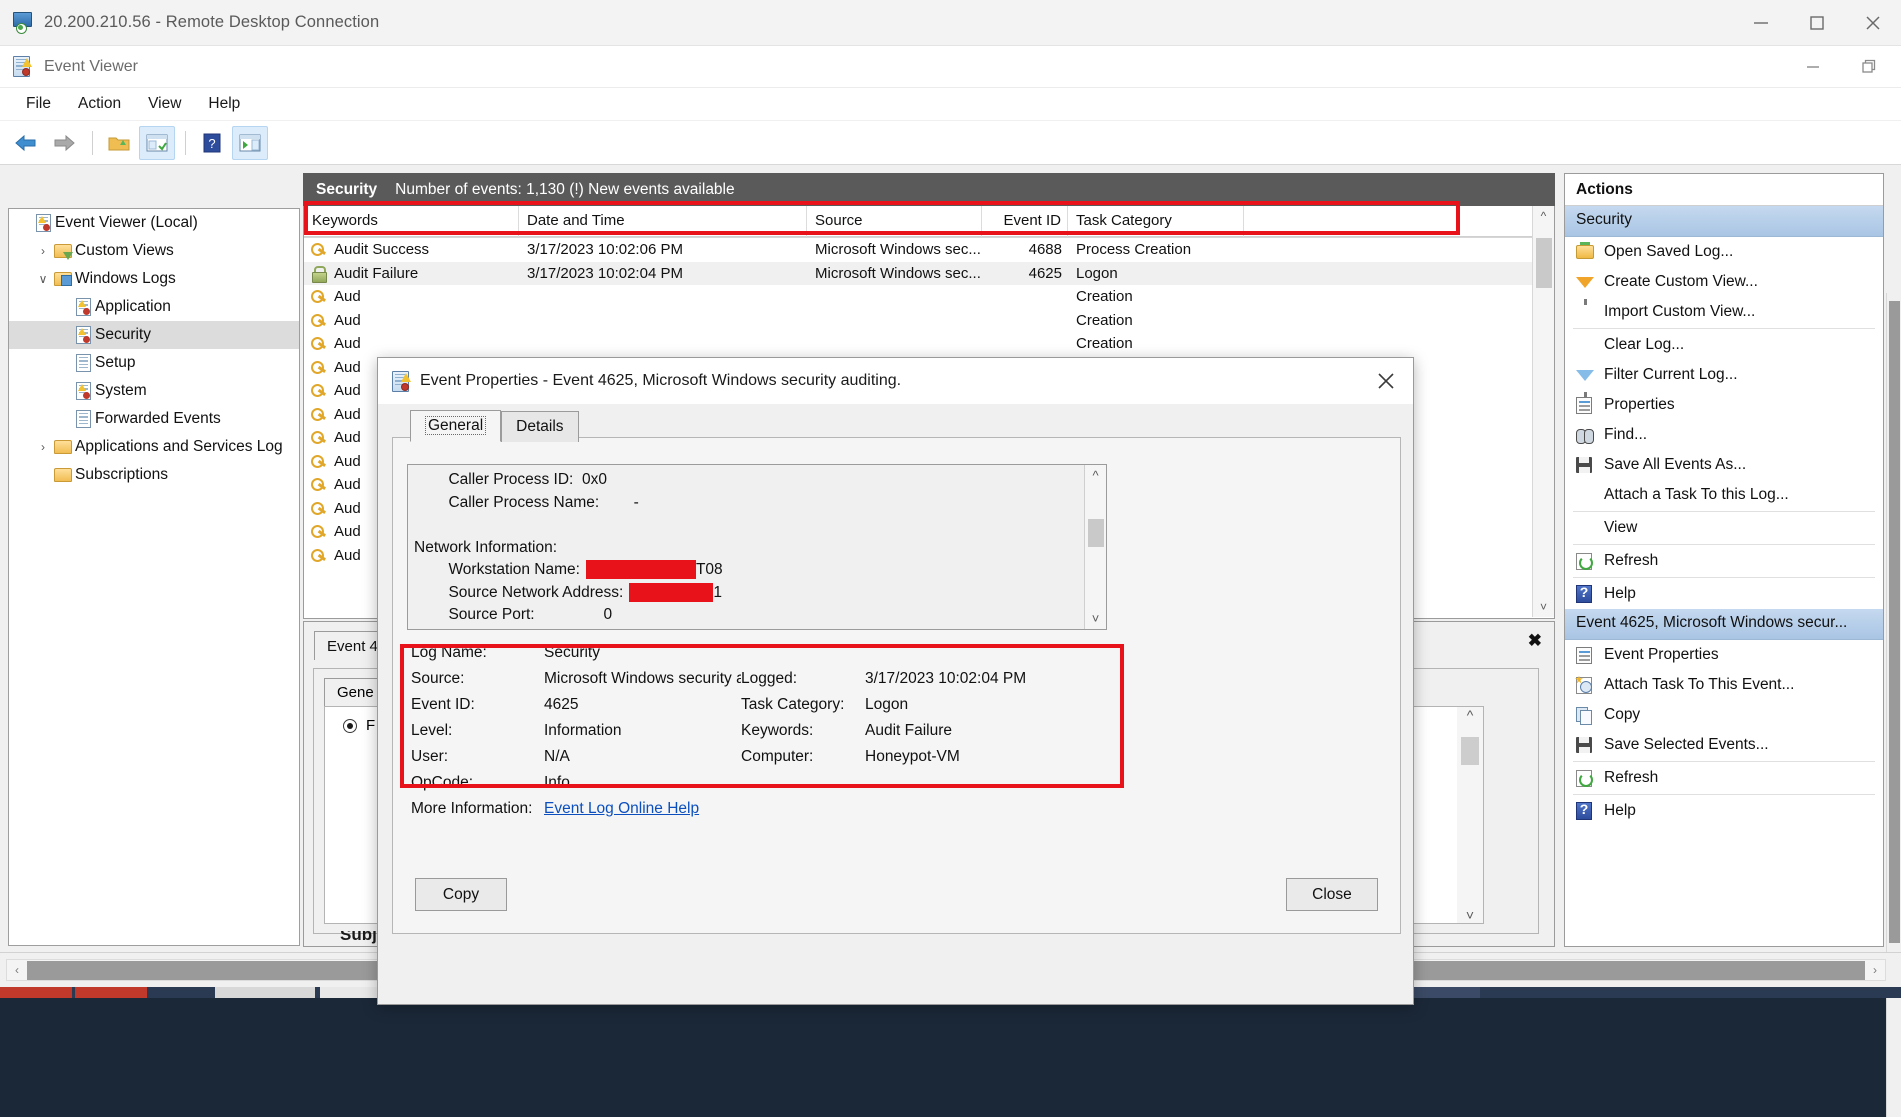  Describe the element at coordinates (154, 391) in the screenshot. I see `tree-item-system: System` at that location.